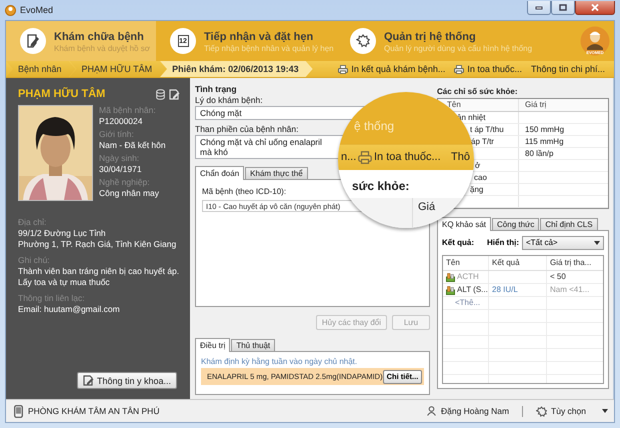 This screenshot has height=428, width=620. I want to click on column-header: Giá trị, so click(563, 105).